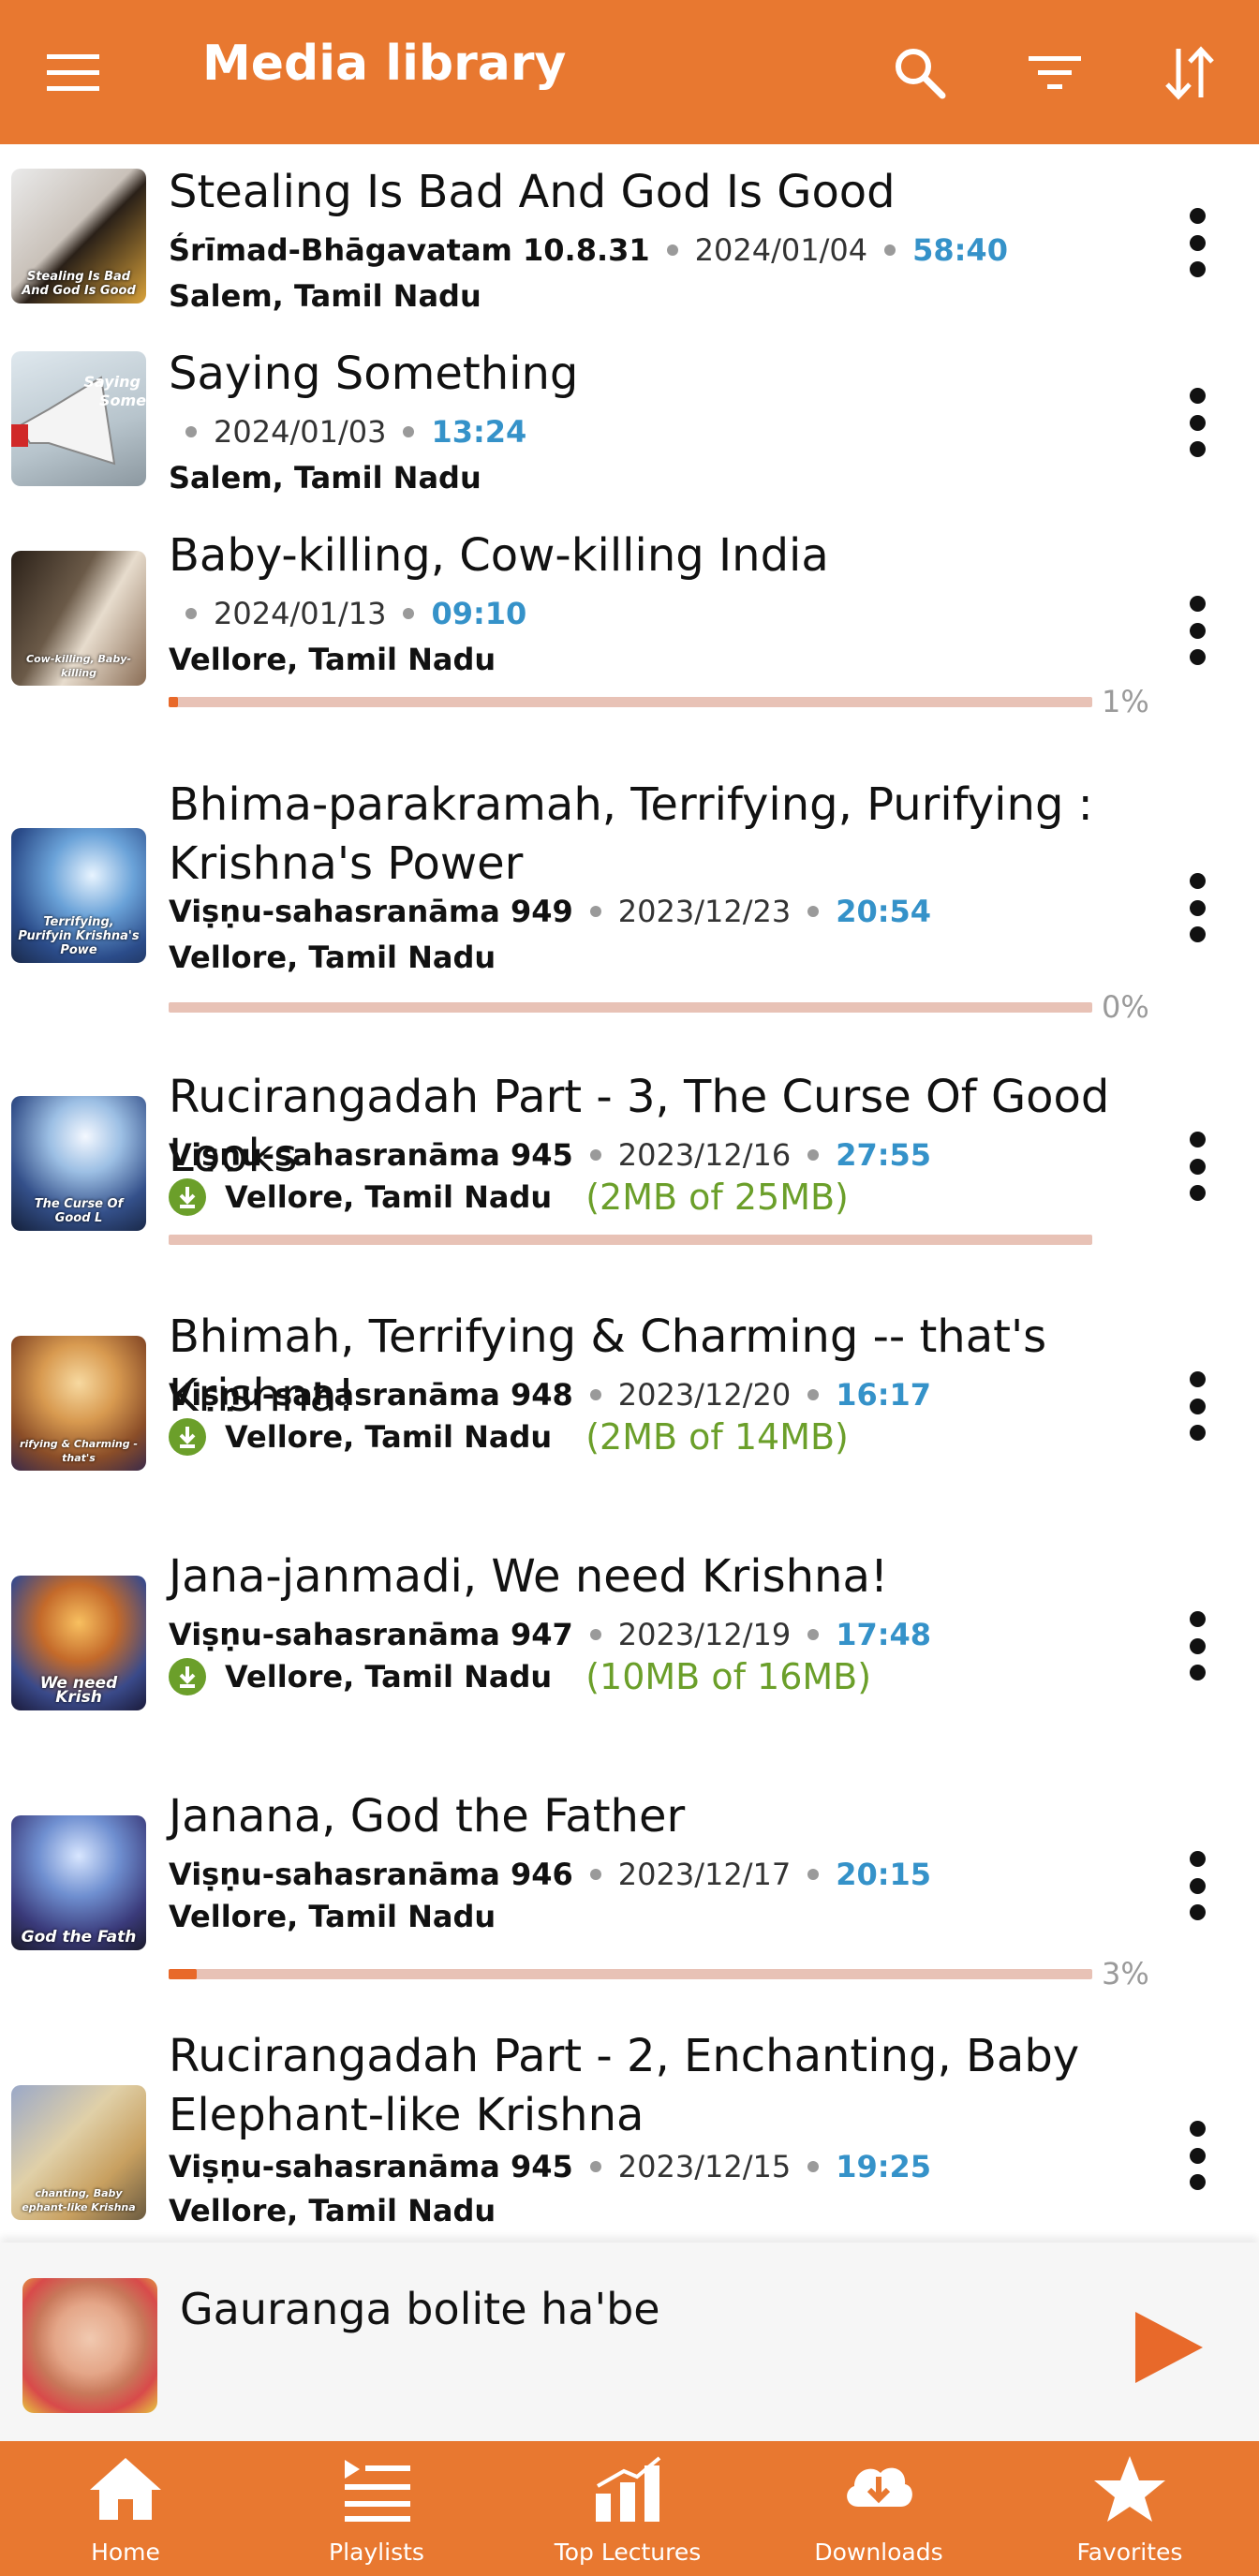 This screenshot has height=2576, width=1259. I want to click on menu-icon, so click(79, 74).